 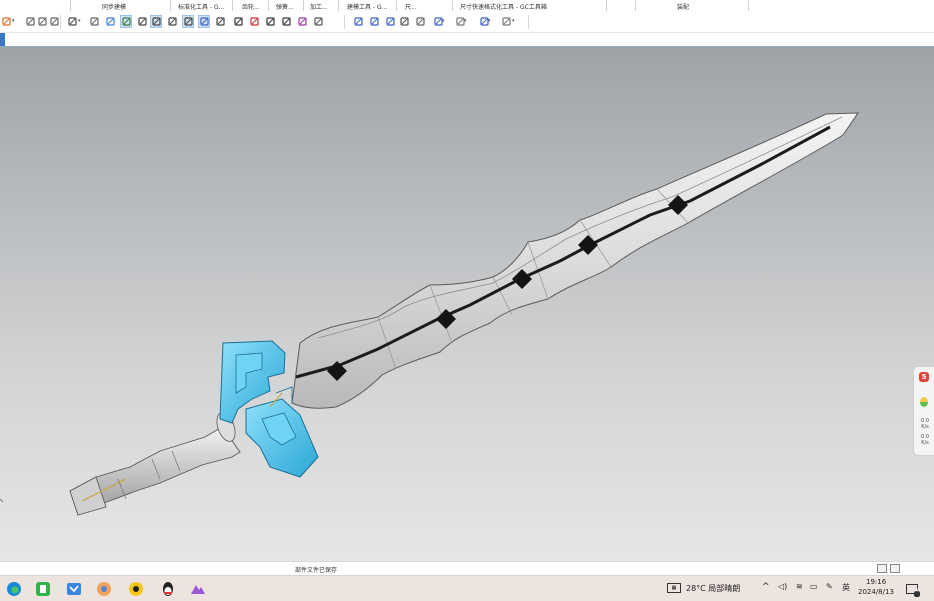 What do you see at coordinates (782, 586) in the screenshot?
I see `speaker-icon: ◁)` at bounding box center [782, 586].